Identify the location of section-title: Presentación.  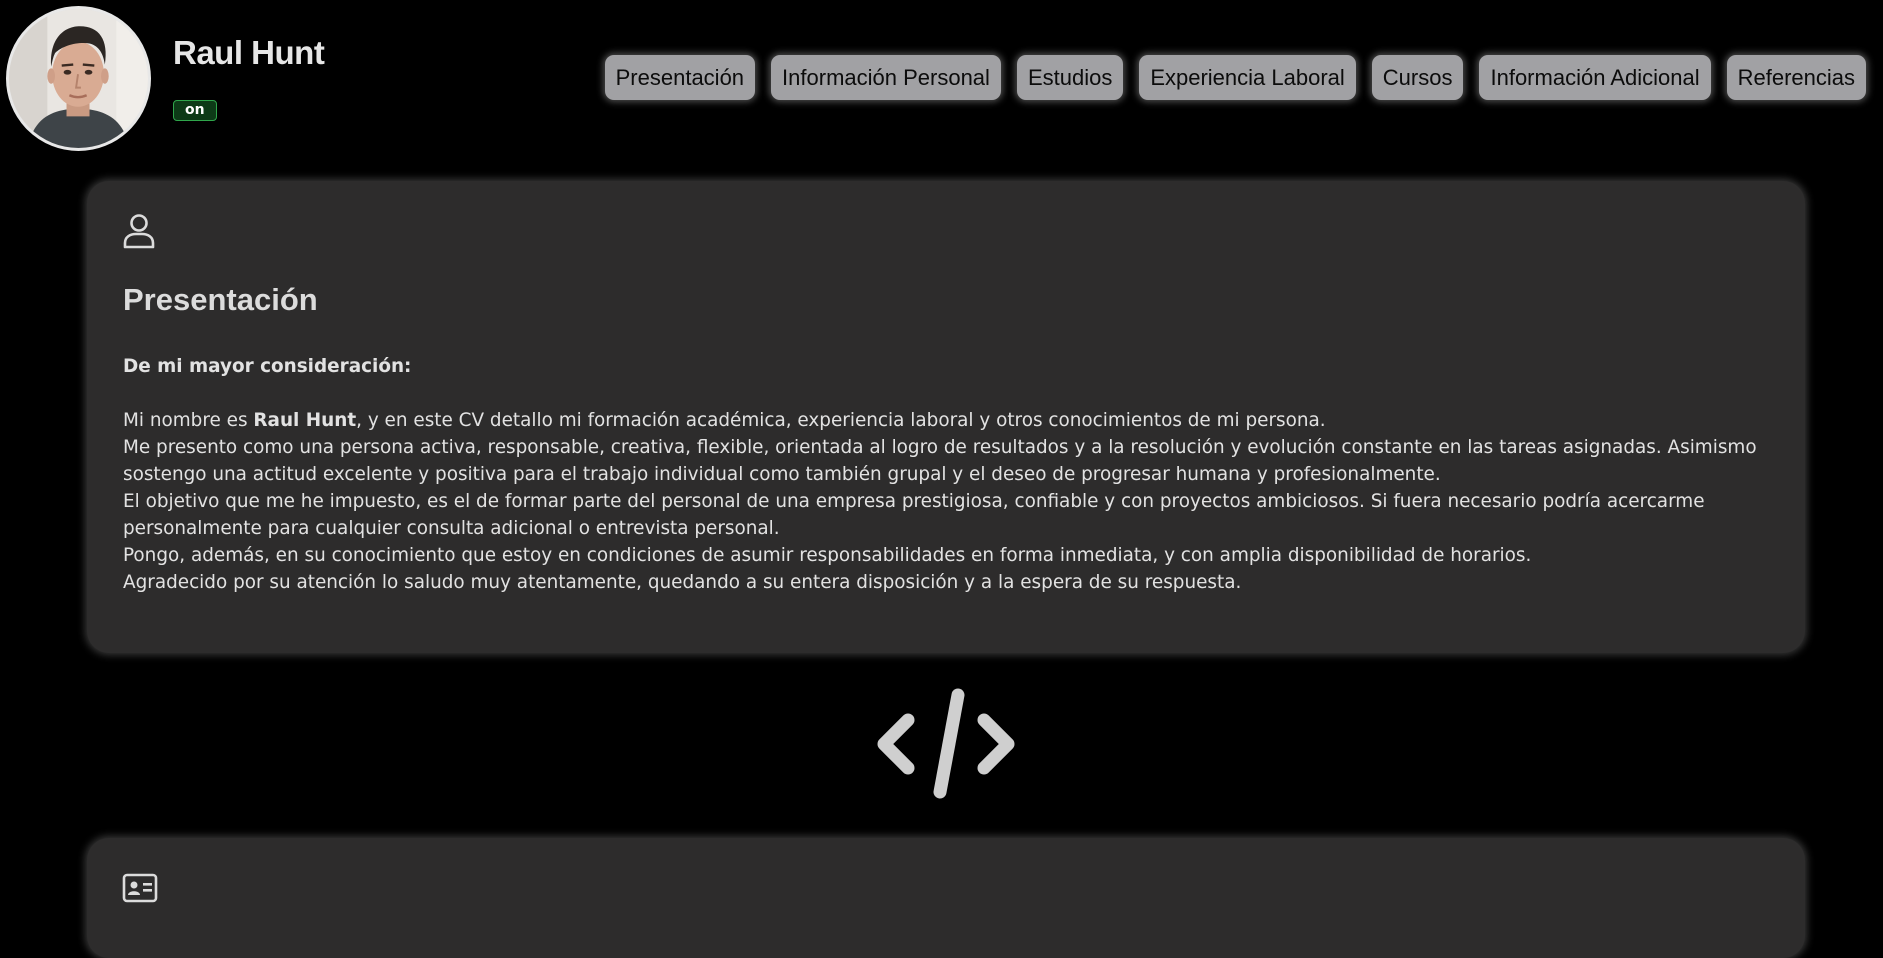
(220, 299).